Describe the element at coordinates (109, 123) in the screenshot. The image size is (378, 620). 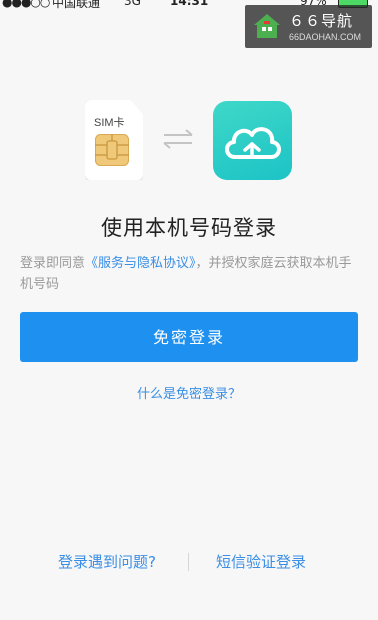
I see `sim-card-label: SIM卡` at that location.